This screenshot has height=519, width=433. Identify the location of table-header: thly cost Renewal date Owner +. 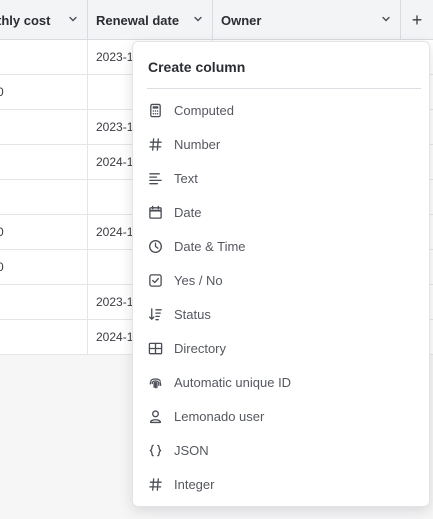
(216, 20).